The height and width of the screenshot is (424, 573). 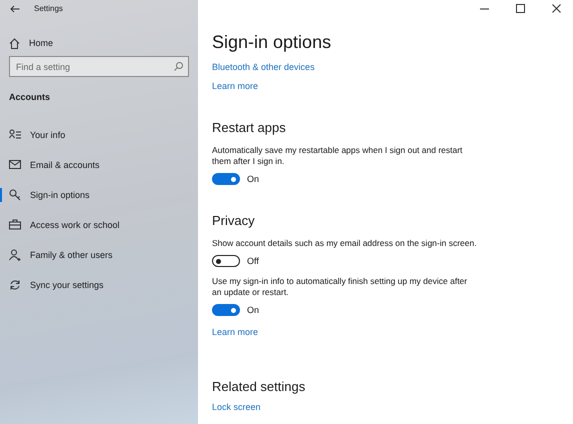 I want to click on close-icon, so click(x=556, y=8).